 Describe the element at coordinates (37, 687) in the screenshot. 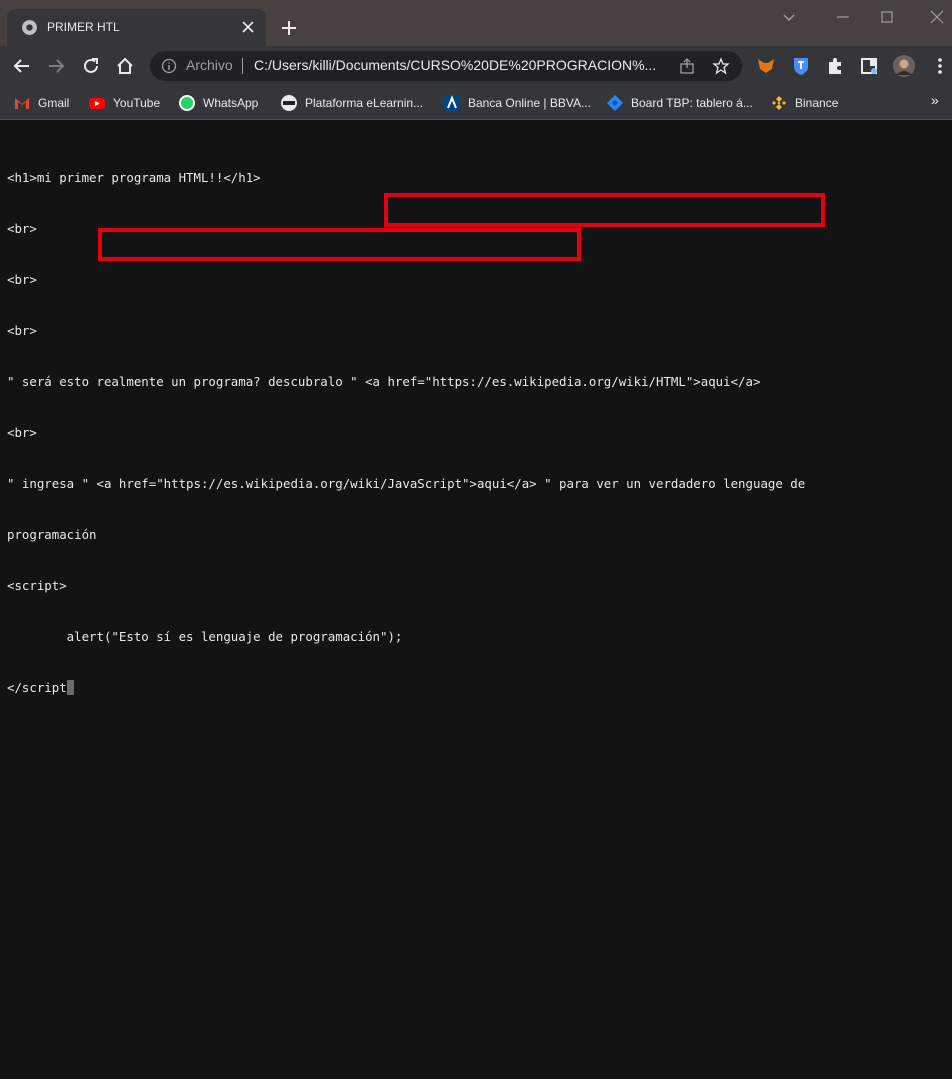

I see `source-line: </script` at that location.